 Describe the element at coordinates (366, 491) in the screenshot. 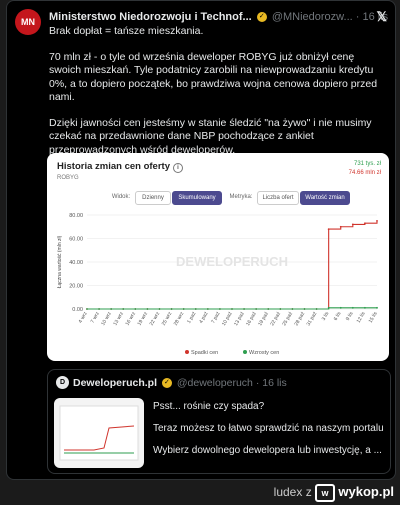

I see `wykop-site: wykop.pl` at that location.